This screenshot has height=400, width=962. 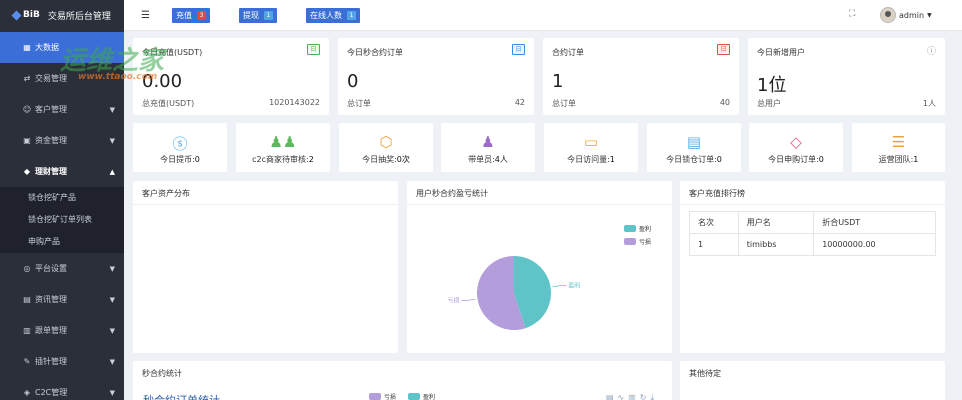 I want to click on news-icon: ▤, so click(x=27, y=299).